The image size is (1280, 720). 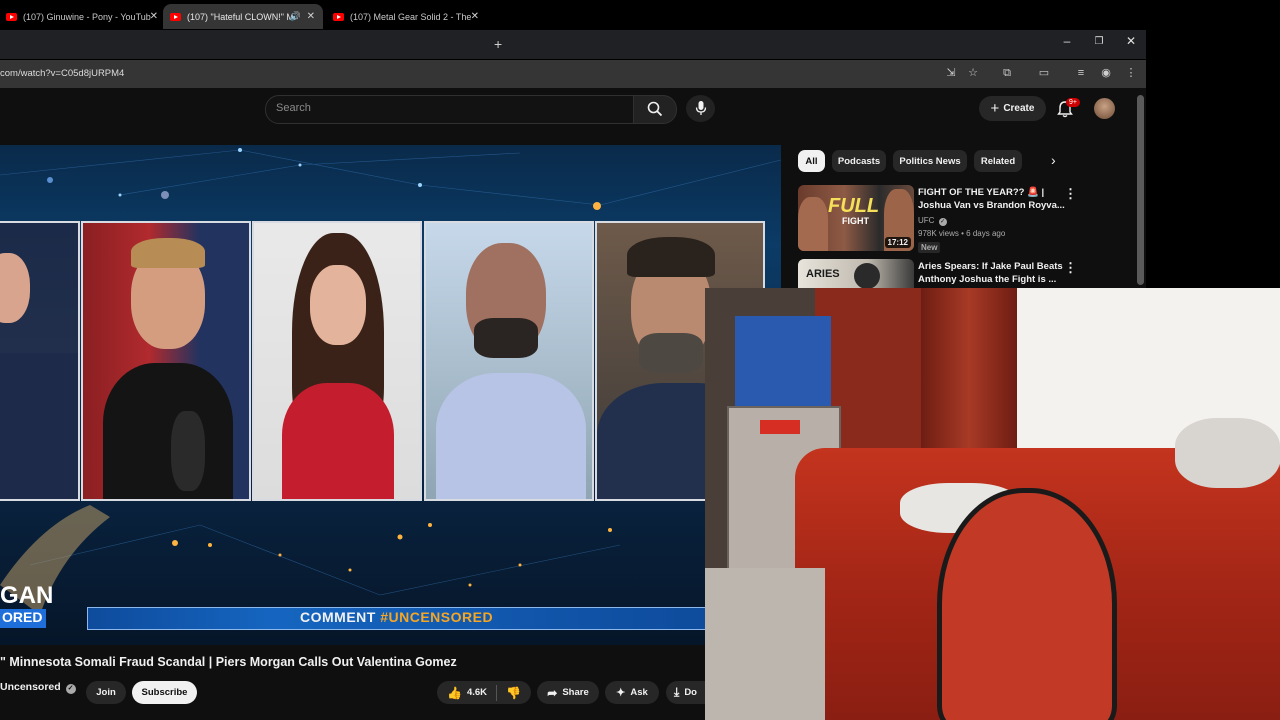 I want to click on create-button: + Create, so click(x=1012, y=108).